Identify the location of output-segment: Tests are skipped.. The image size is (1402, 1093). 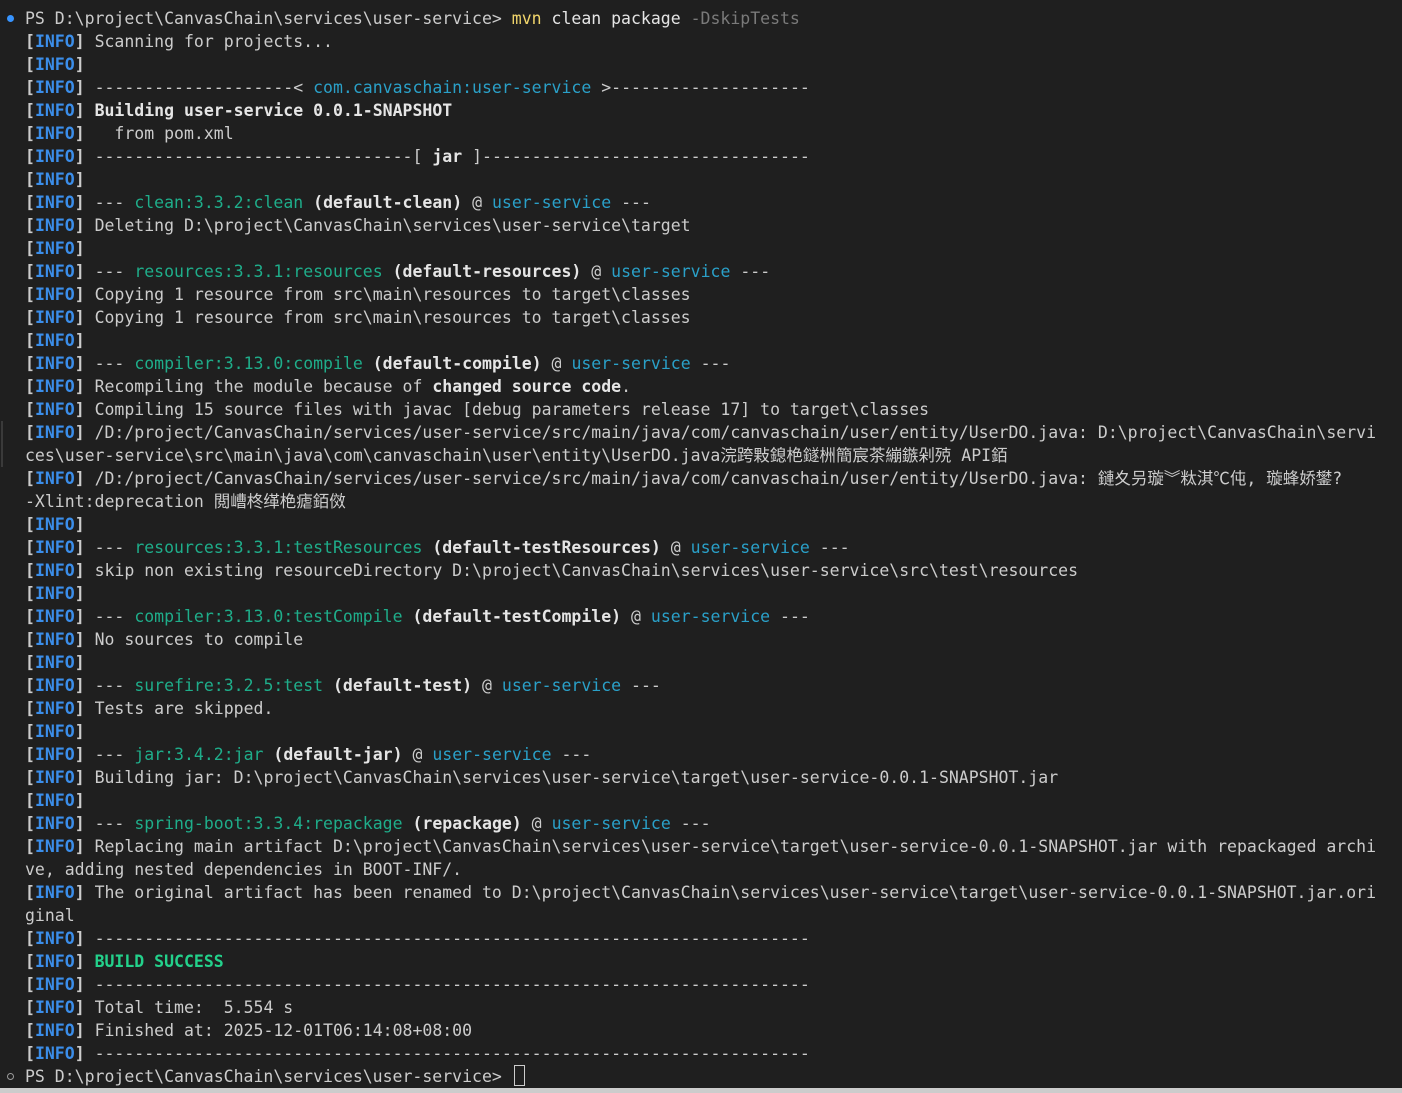
(184, 708).